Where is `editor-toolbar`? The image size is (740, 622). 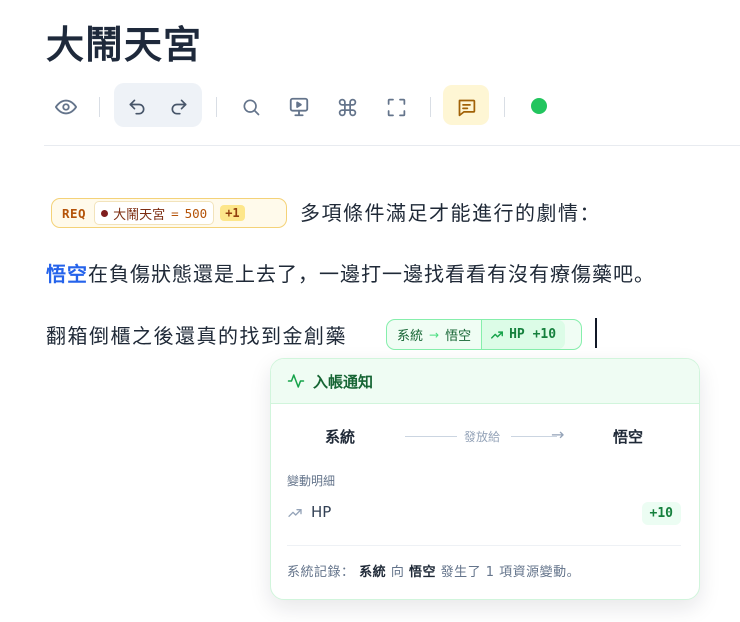 editor-toolbar is located at coordinates (392, 106).